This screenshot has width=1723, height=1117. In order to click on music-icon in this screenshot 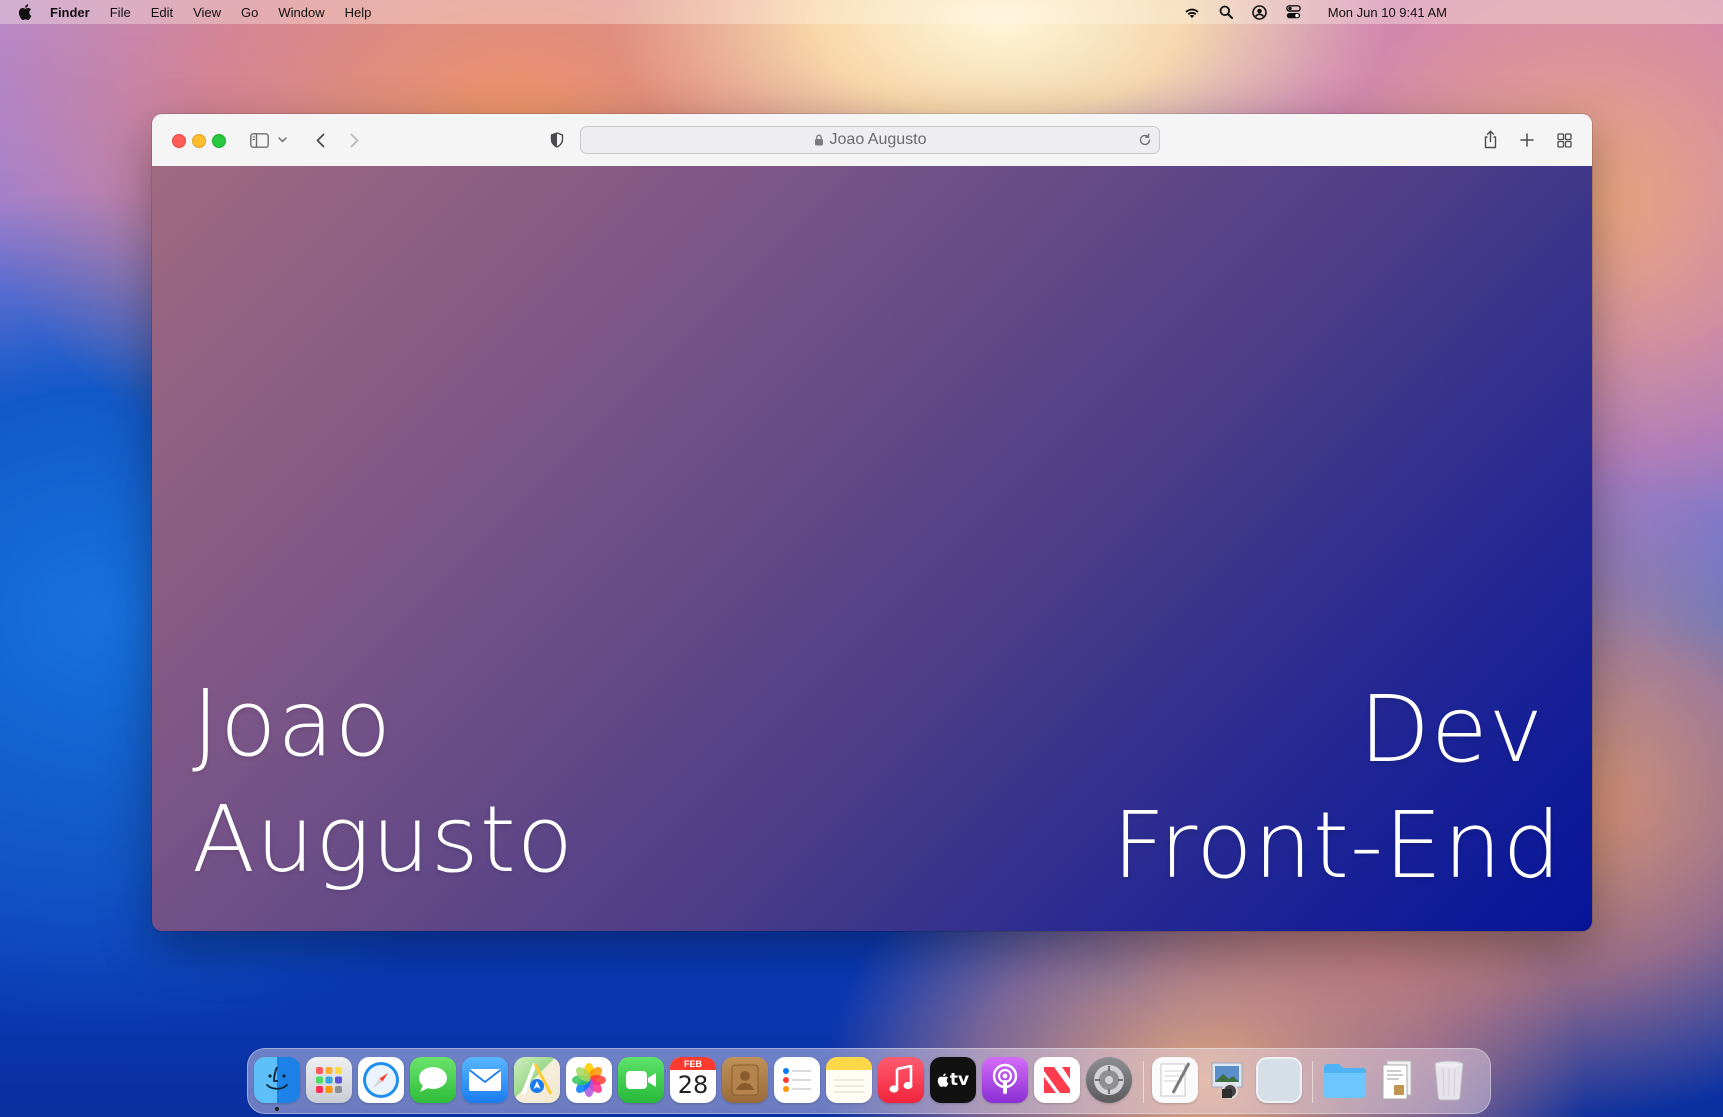, I will do `click(901, 1080)`.